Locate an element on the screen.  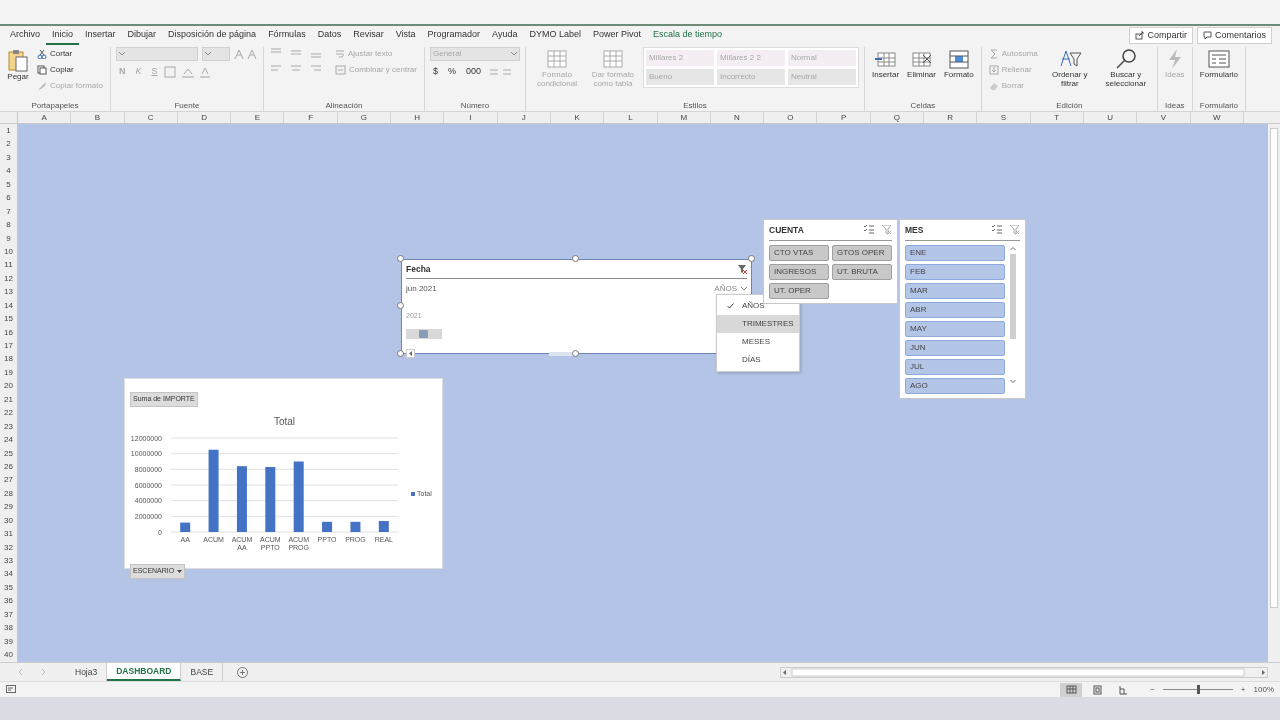
row-header: 36 is located at coordinates (8, 601).